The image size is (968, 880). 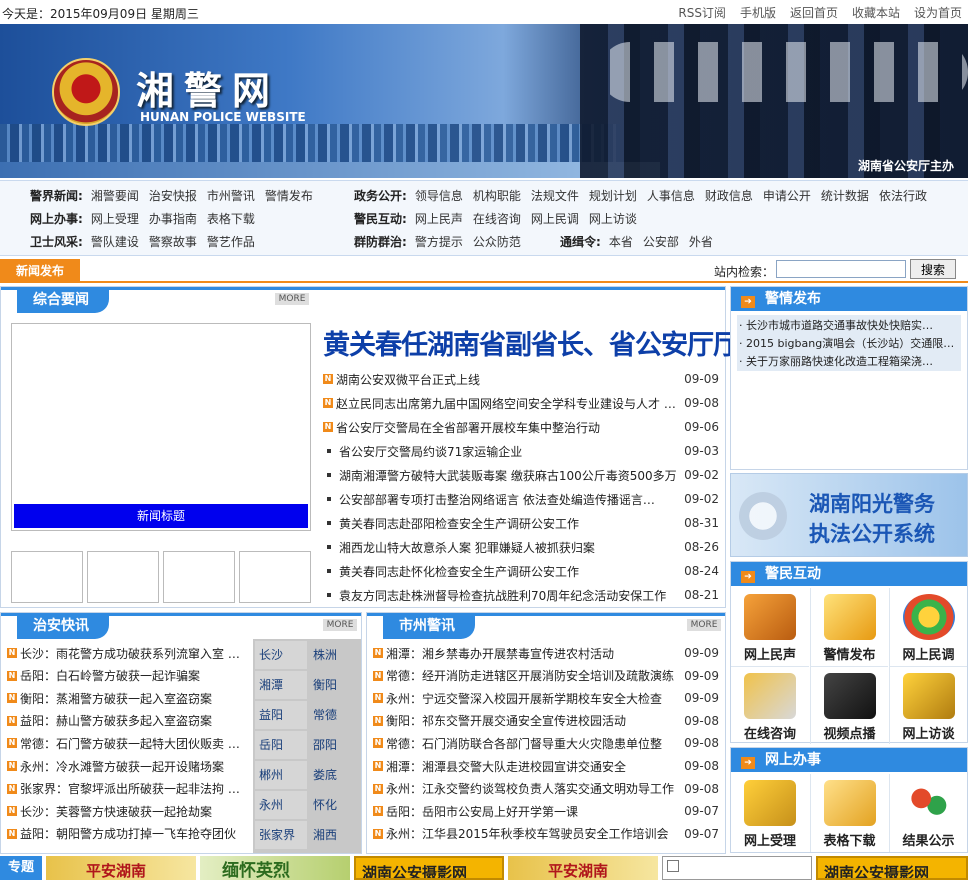 What do you see at coordinates (115, 195) in the screenshot?
I see `nav-item: 湘警要闻` at bounding box center [115, 195].